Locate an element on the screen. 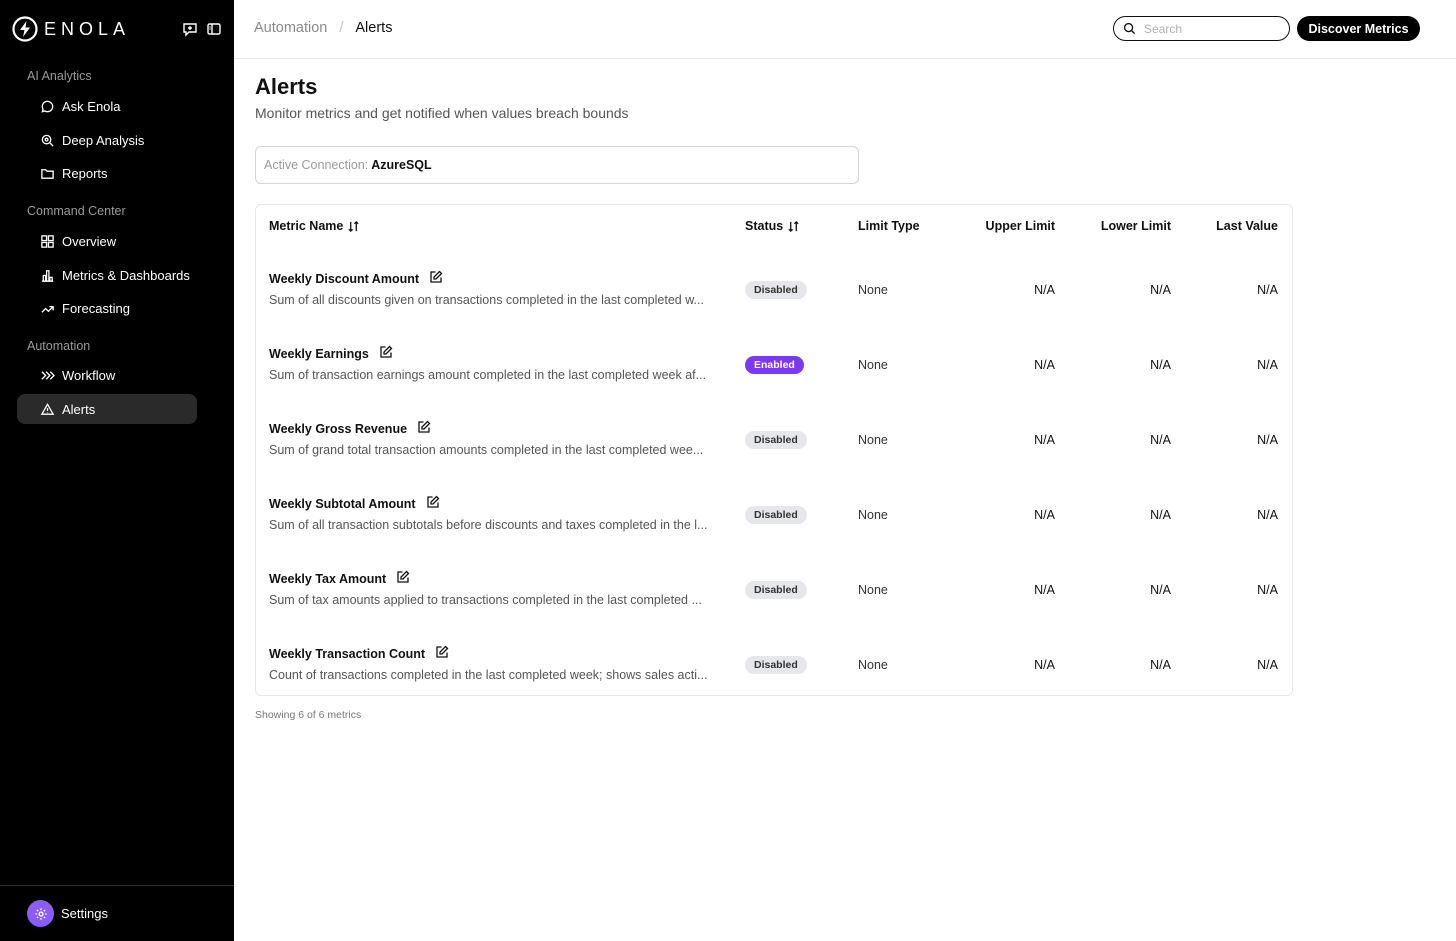 This screenshot has width=1456, height=941. folder-icon is located at coordinates (47, 173).